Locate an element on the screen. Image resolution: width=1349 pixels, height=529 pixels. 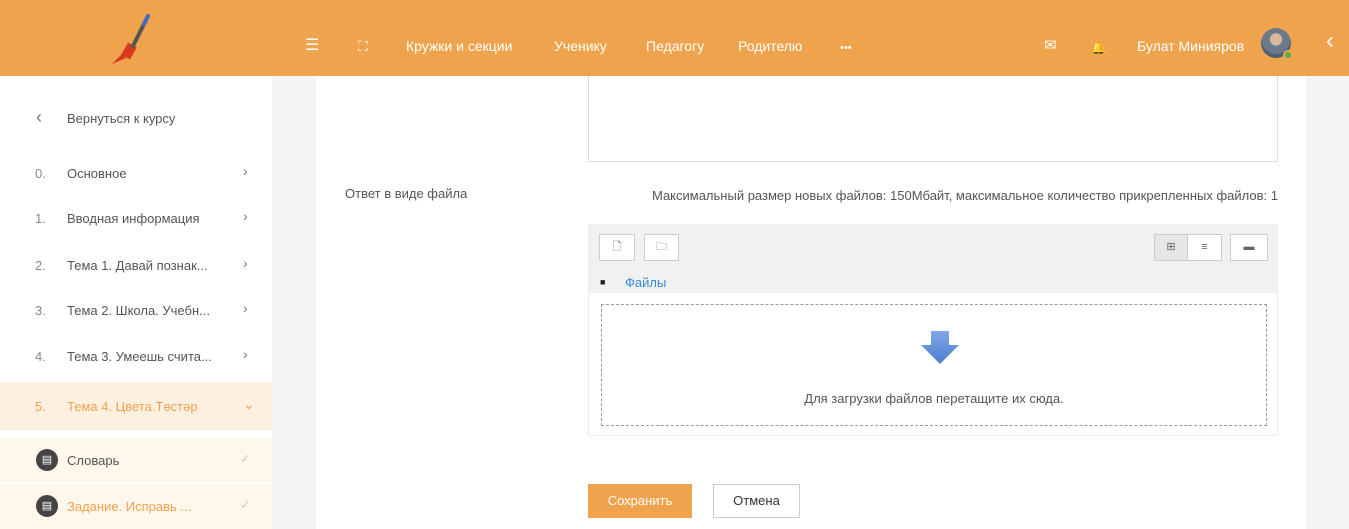
nav-teacher: Педагогу is located at coordinates (675, 46).